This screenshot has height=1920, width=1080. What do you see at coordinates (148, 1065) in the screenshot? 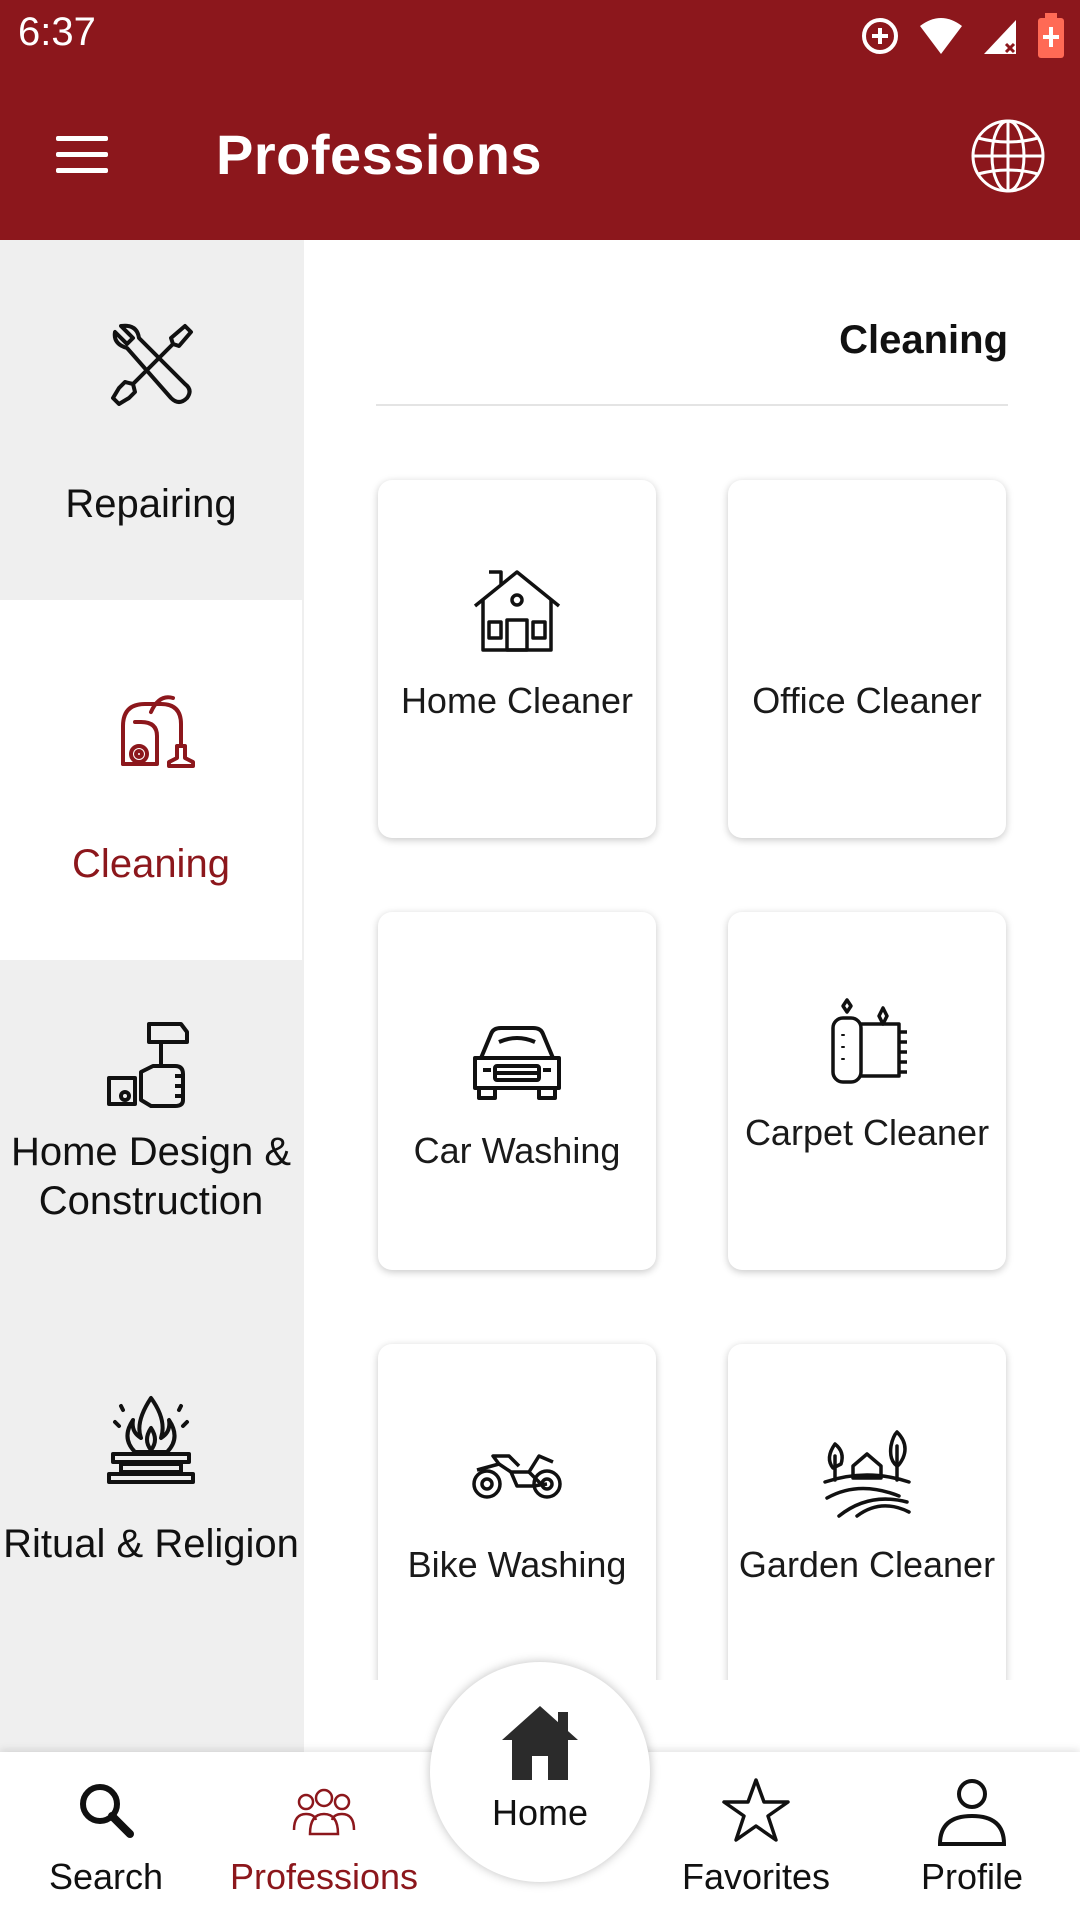
I see `construction-icon` at bounding box center [148, 1065].